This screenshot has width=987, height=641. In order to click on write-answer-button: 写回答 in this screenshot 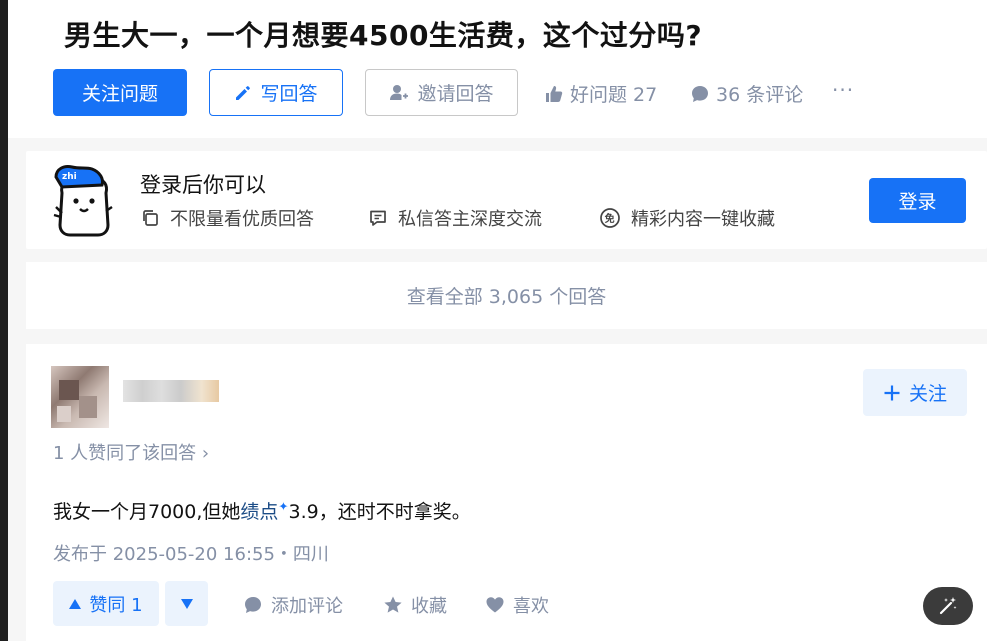, I will do `click(276, 92)`.